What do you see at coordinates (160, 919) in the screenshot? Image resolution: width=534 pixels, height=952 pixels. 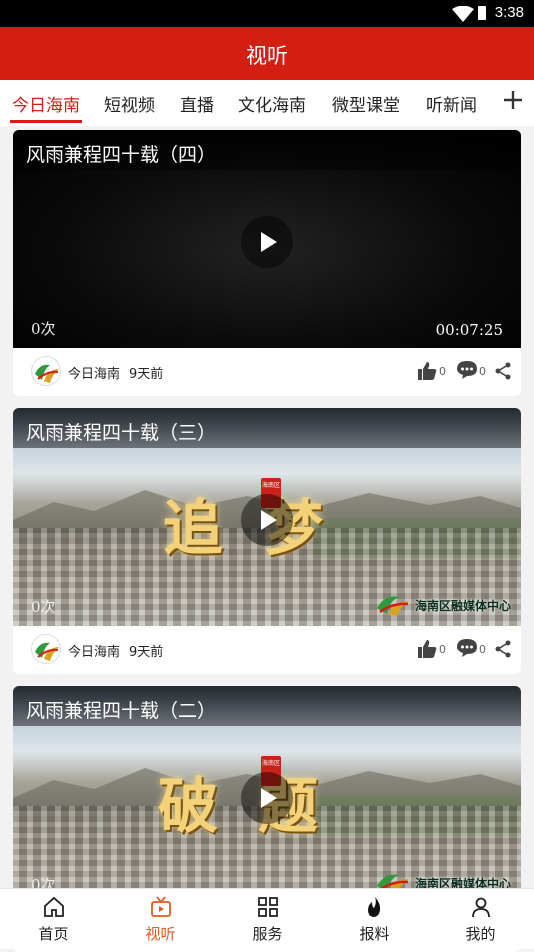 I see `nav-audiovisual: 视听` at bounding box center [160, 919].